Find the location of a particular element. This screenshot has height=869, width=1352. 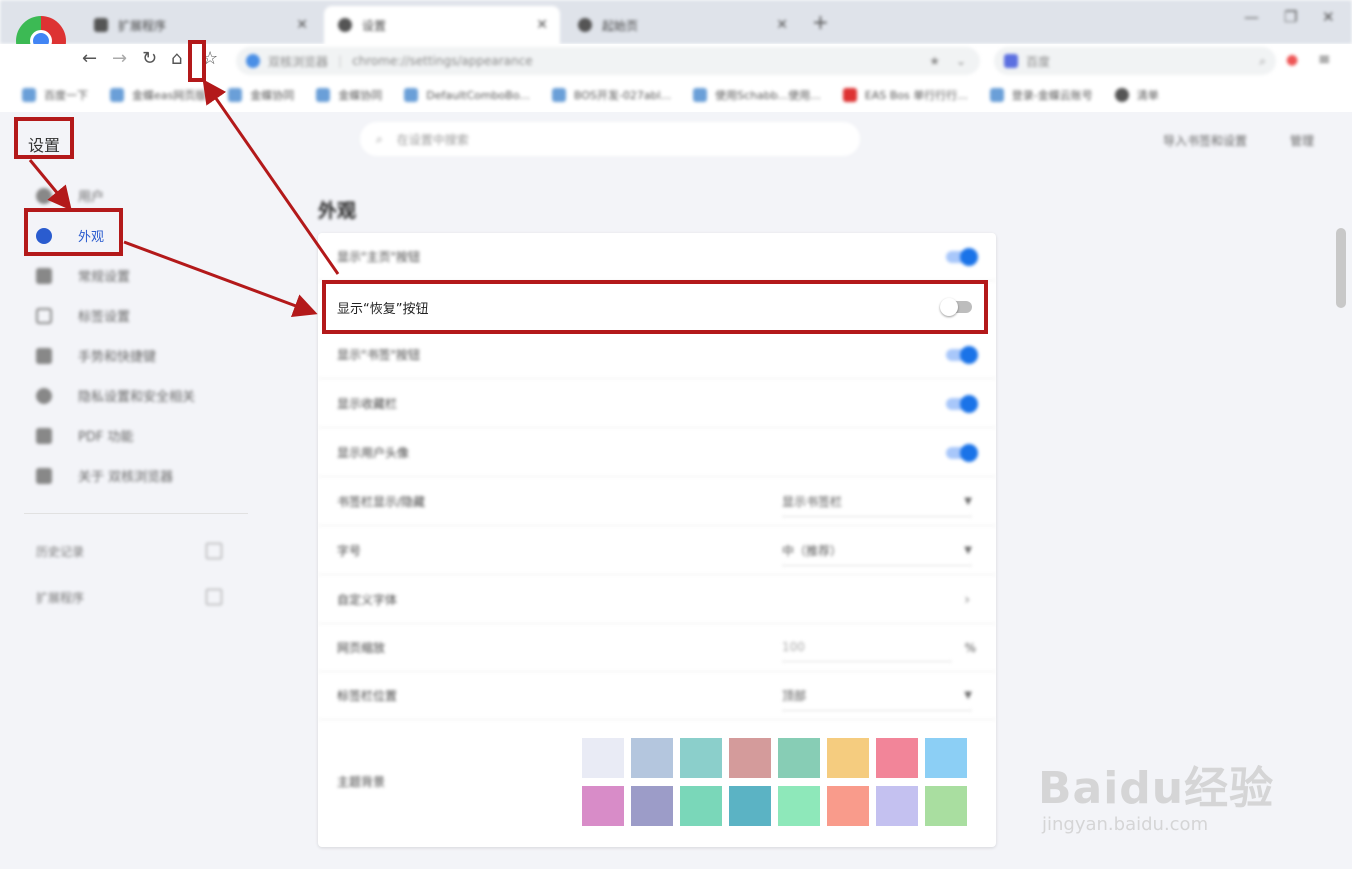

scrollbar is located at coordinates (1342, 518).